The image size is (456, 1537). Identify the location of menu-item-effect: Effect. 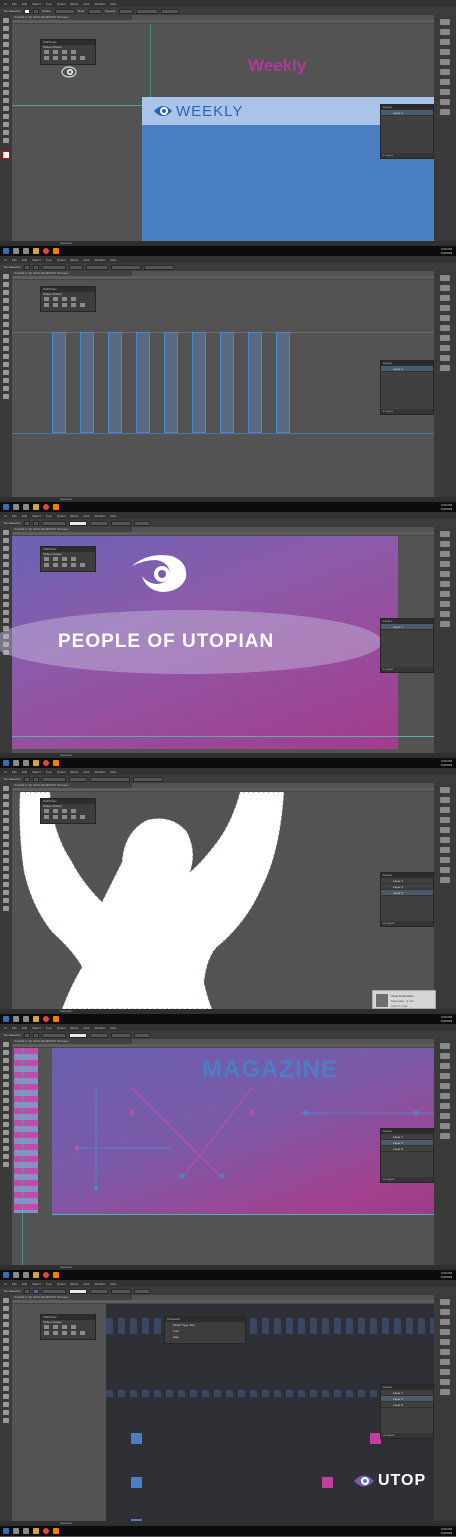
(75, 516).